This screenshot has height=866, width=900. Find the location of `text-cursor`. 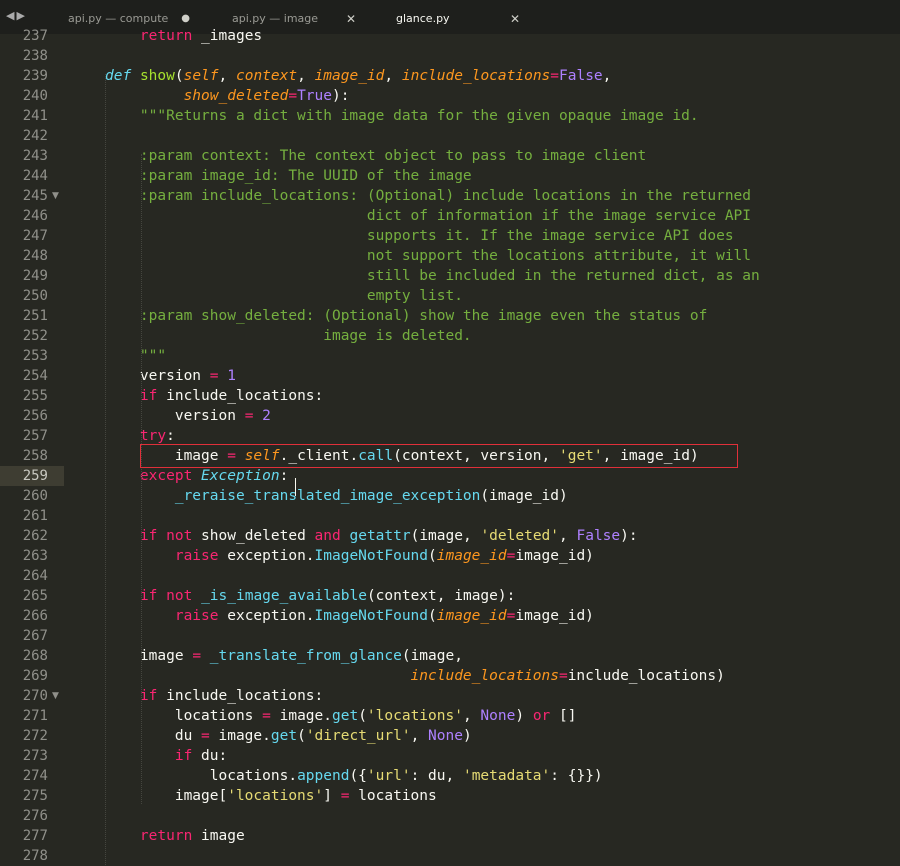

text-cursor is located at coordinates (295, 487).